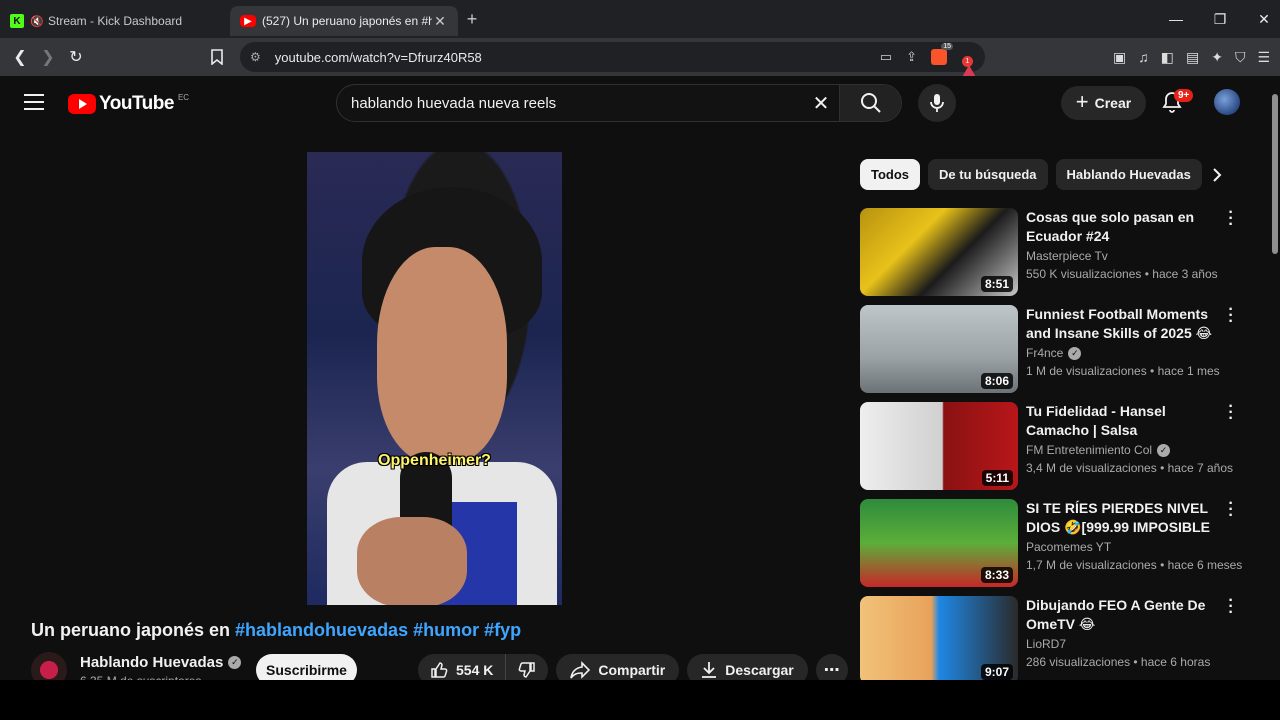 This screenshot has width=1280, height=720. Describe the element at coordinates (821, 103) in the screenshot. I see `clear-search-icon: ✕` at that location.